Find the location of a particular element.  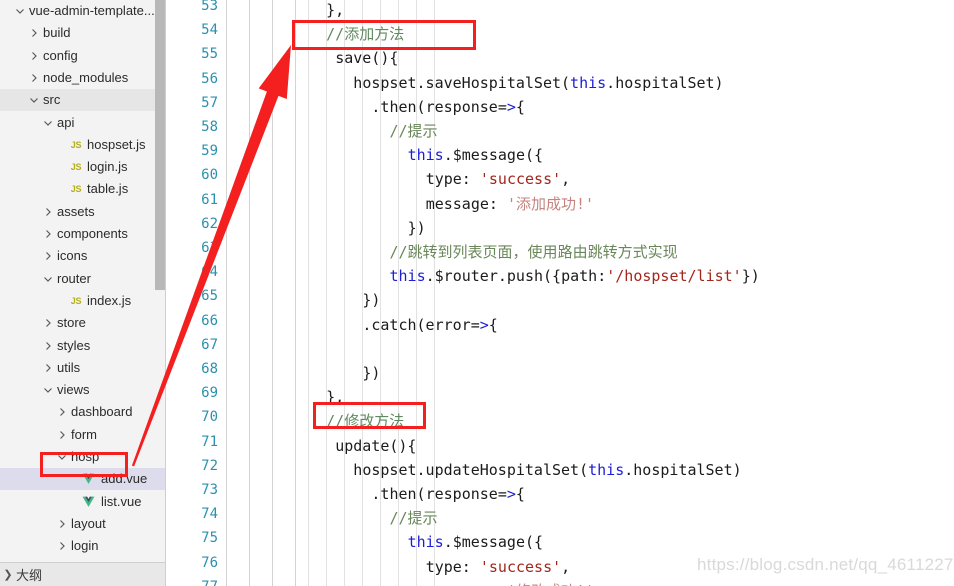

tree-item-list-vue: list.vue is located at coordinates (82, 502).